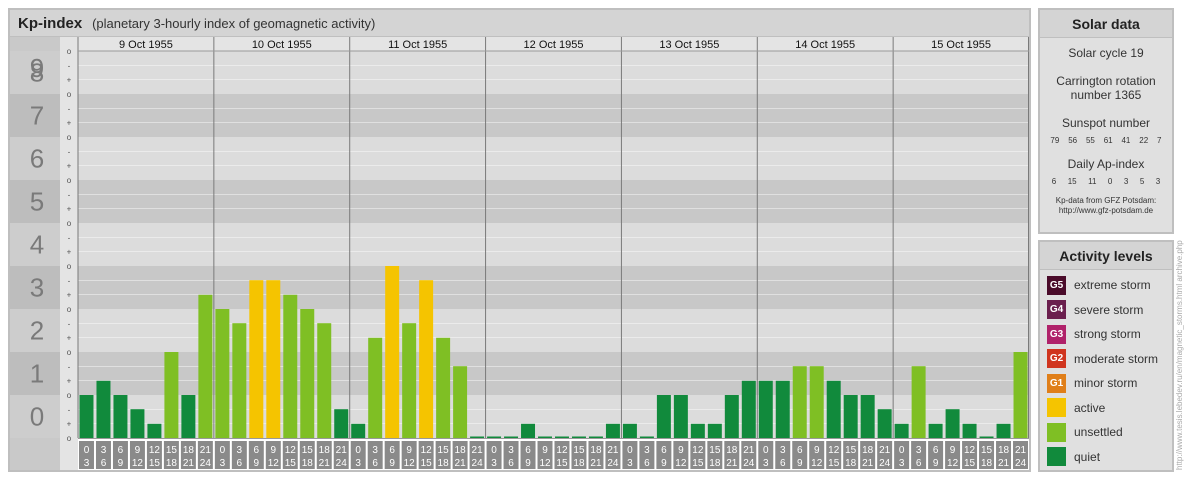 The height and width of the screenshot is (480, 1184). I want to click on sunspot-value: 41, so click(1126, 140).